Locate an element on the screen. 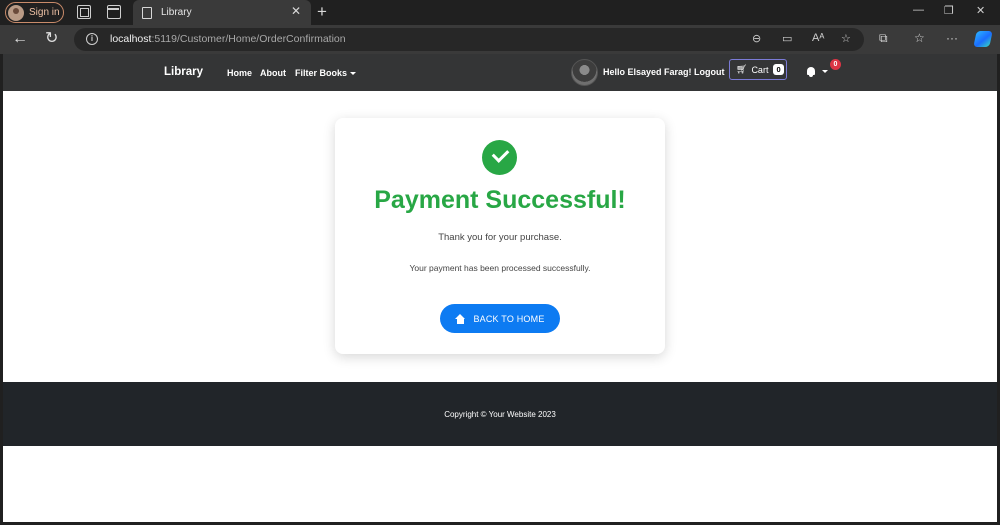 The height and width of the screenshot is (525, 1000). tab-title: Library is located at coordinates (176, 12).